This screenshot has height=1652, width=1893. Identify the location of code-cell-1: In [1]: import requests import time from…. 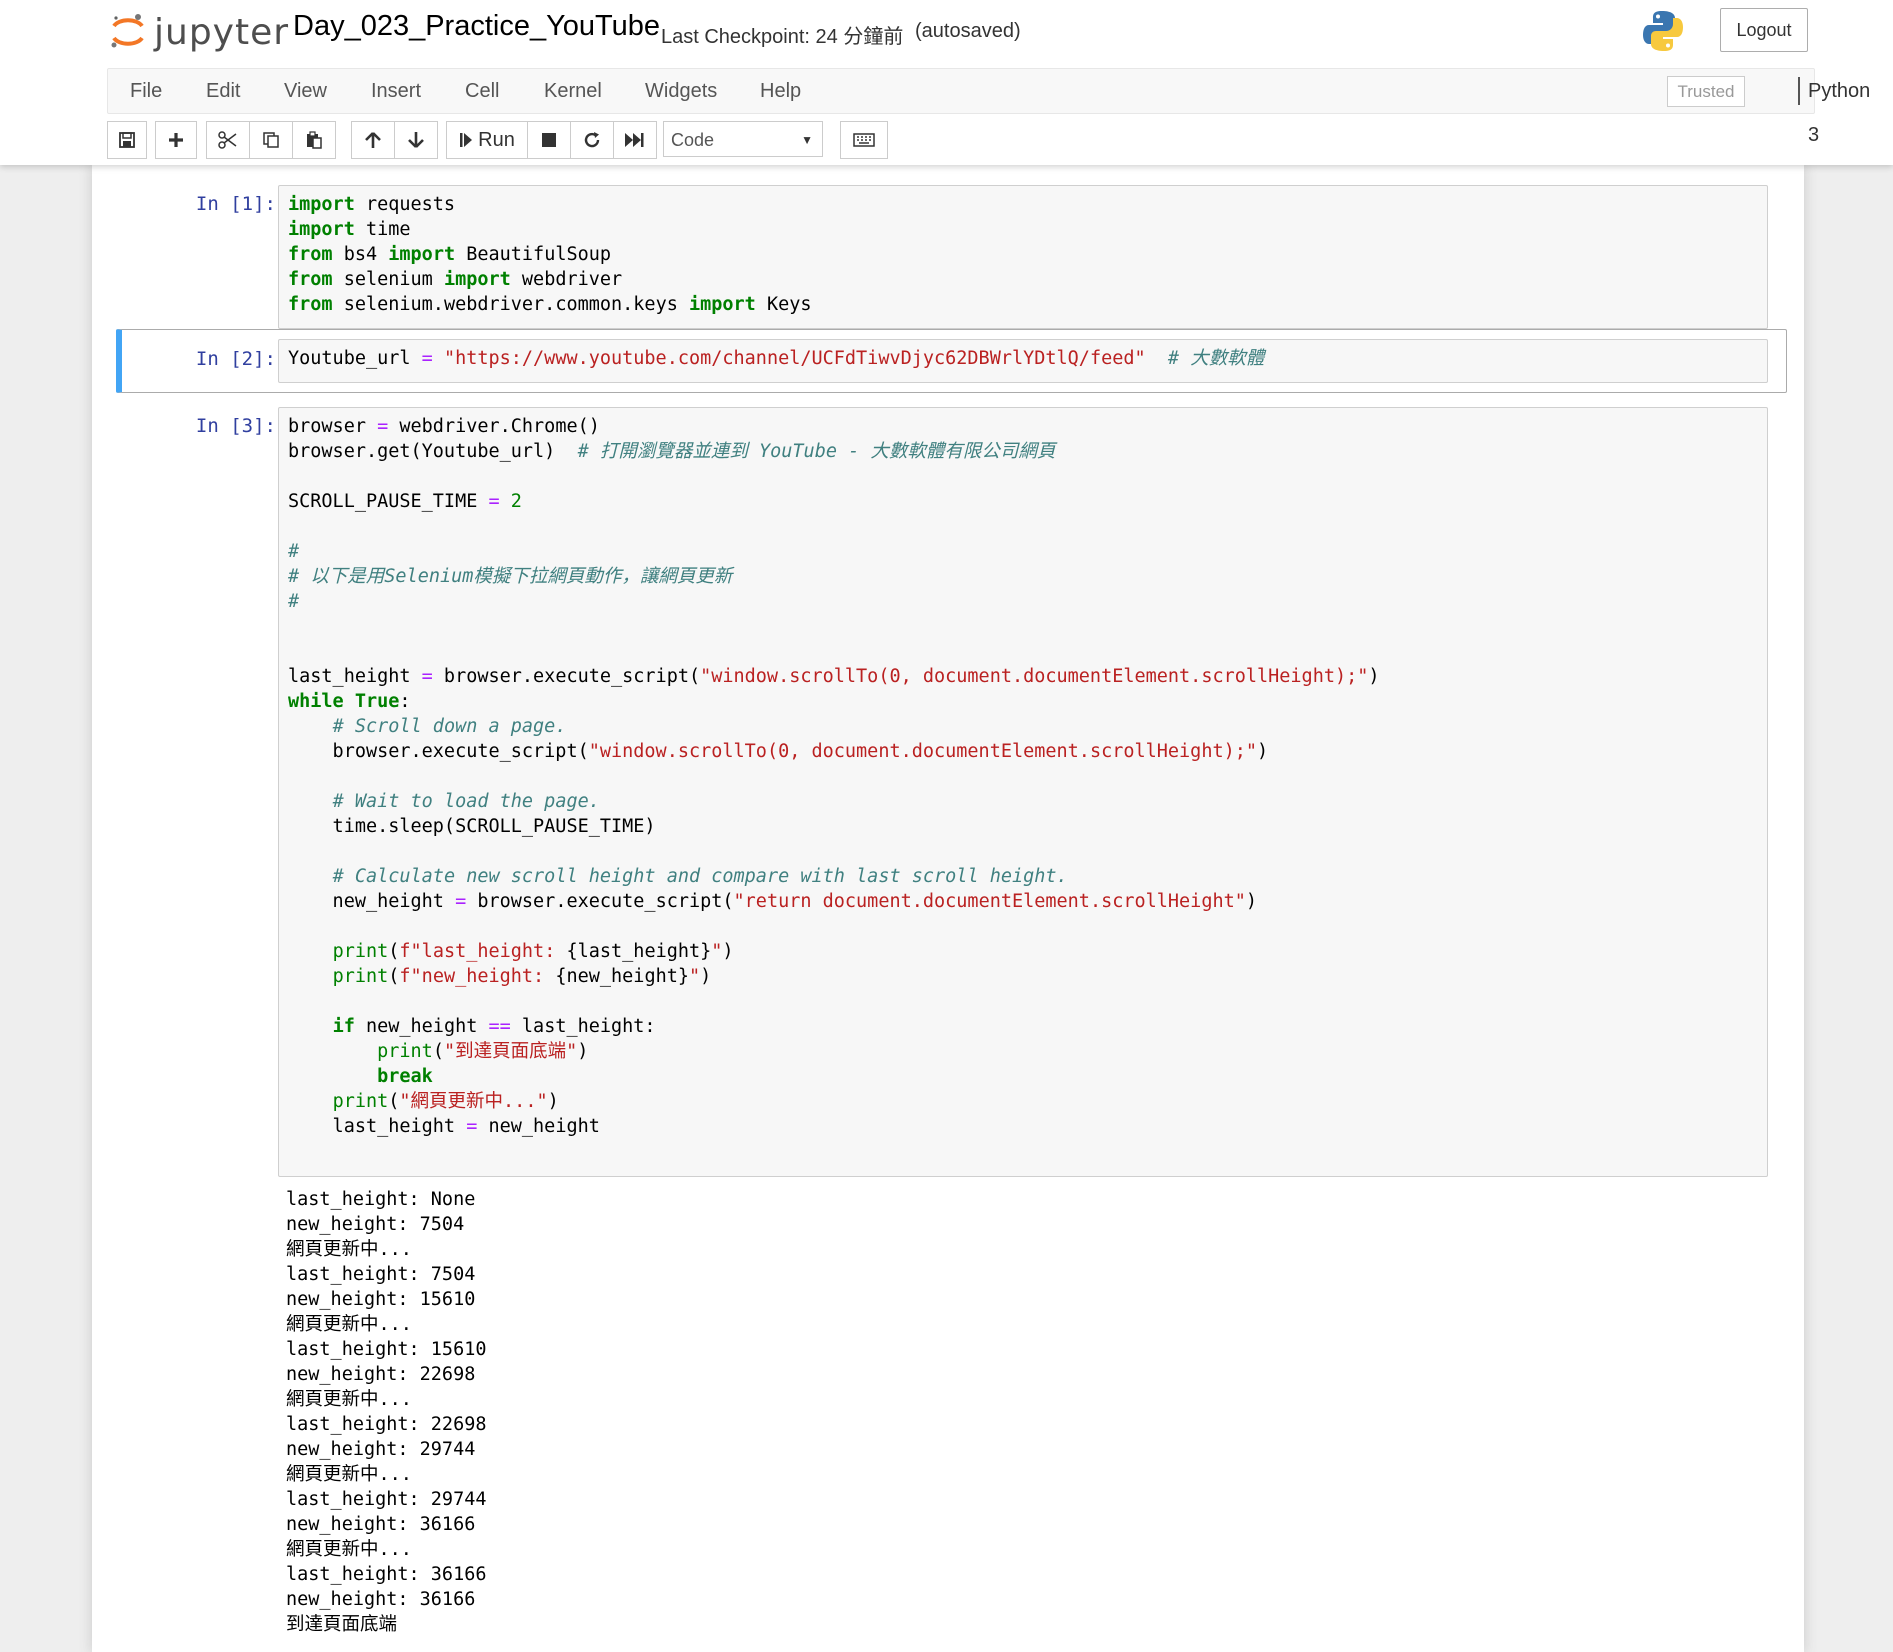
(948, 252).